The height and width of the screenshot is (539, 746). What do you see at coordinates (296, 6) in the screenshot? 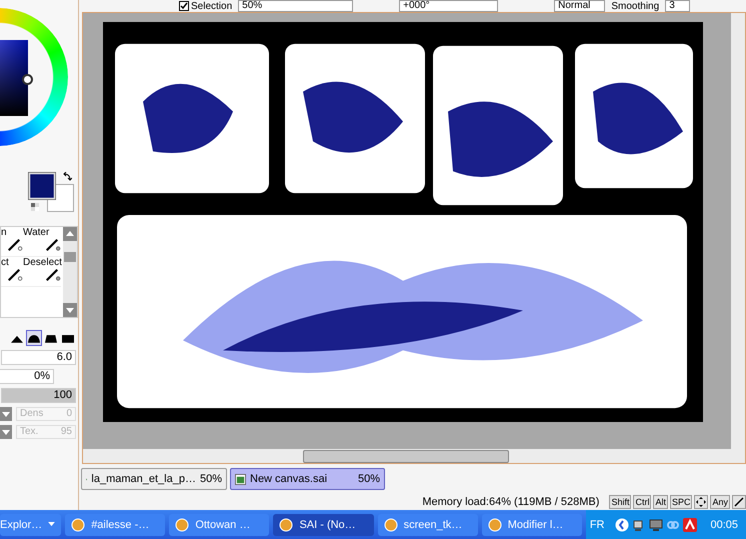
I see `zoom-dropdown: 50%` at bounding box center [296, 6].